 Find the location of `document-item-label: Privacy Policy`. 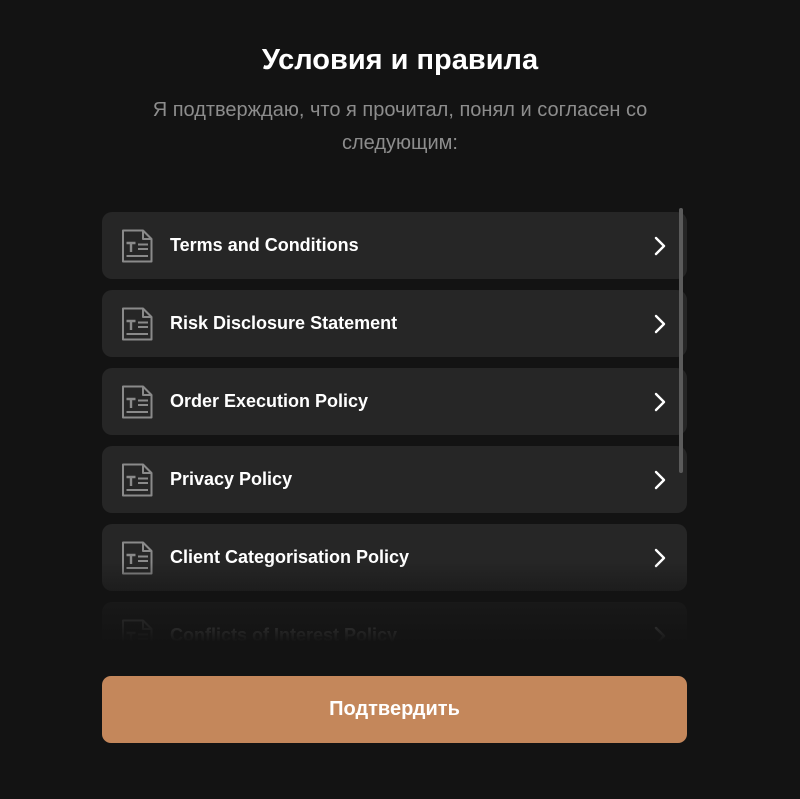

document-item-label: Privacy Policy is located at coordinates (231, 479).